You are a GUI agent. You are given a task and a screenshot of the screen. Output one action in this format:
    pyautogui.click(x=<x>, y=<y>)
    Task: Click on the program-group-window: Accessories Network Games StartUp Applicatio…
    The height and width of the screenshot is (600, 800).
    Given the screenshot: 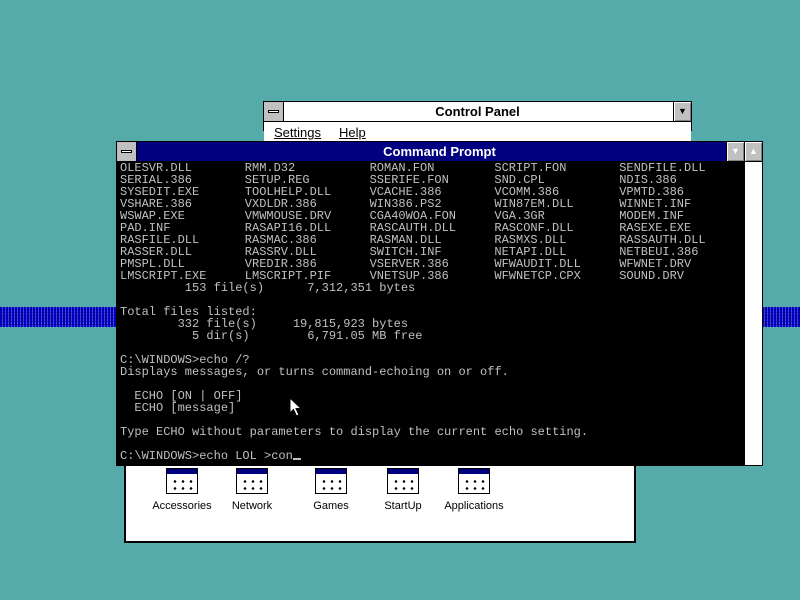 What is the action you would take?
    pyautogui.click(x=380, y=499)
    